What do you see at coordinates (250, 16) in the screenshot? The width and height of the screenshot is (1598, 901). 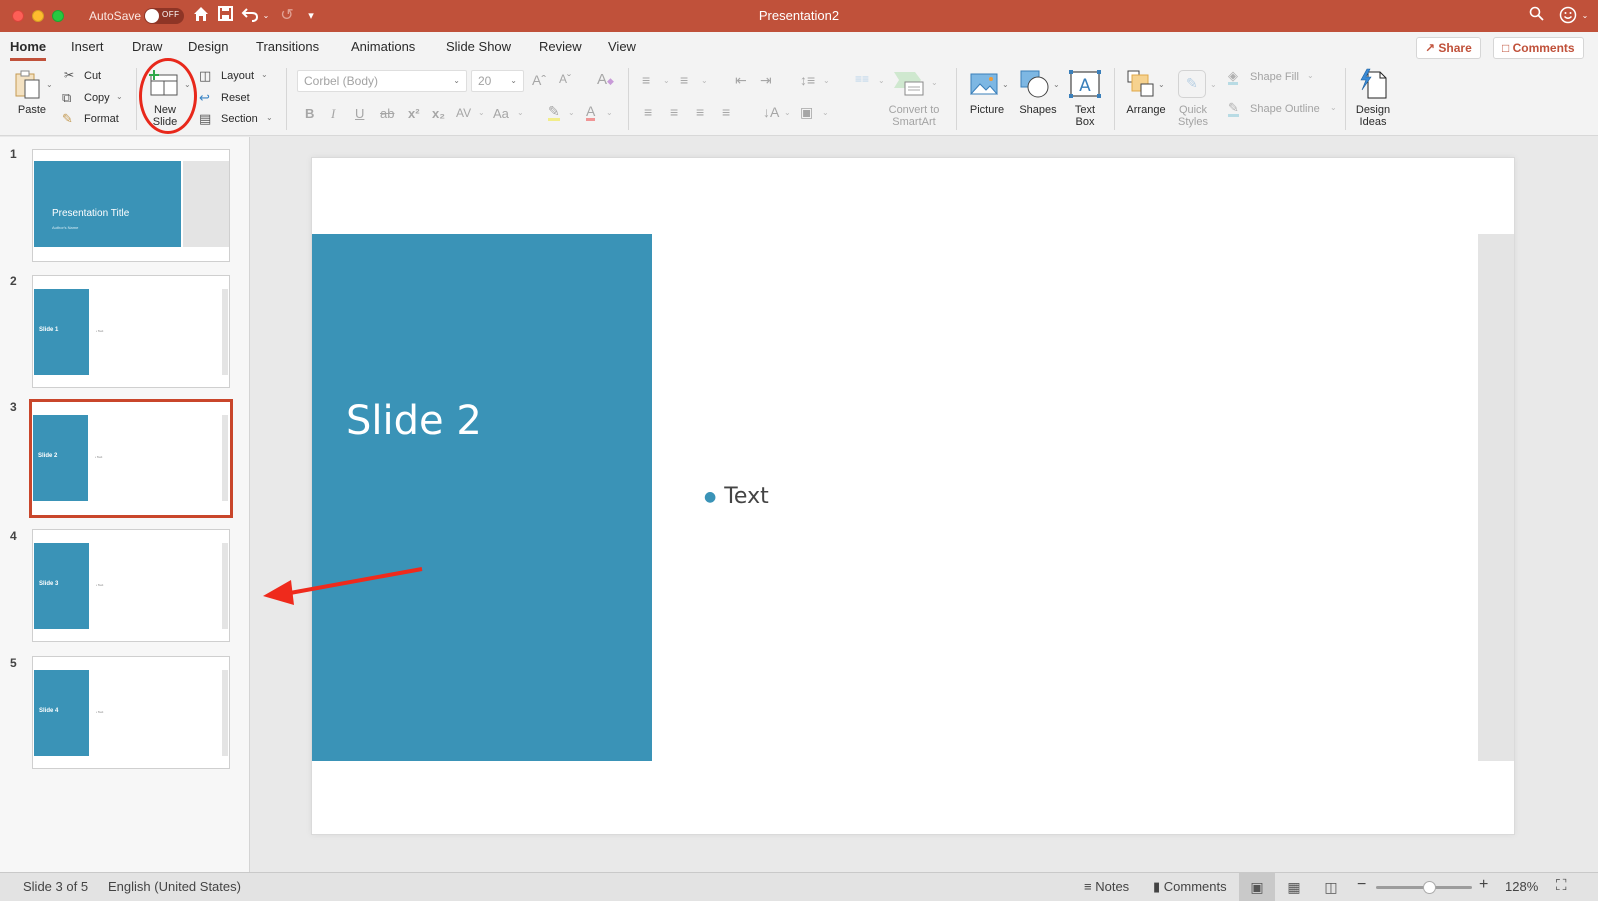 I see `undo-icon` at bounding box center [250, 16].